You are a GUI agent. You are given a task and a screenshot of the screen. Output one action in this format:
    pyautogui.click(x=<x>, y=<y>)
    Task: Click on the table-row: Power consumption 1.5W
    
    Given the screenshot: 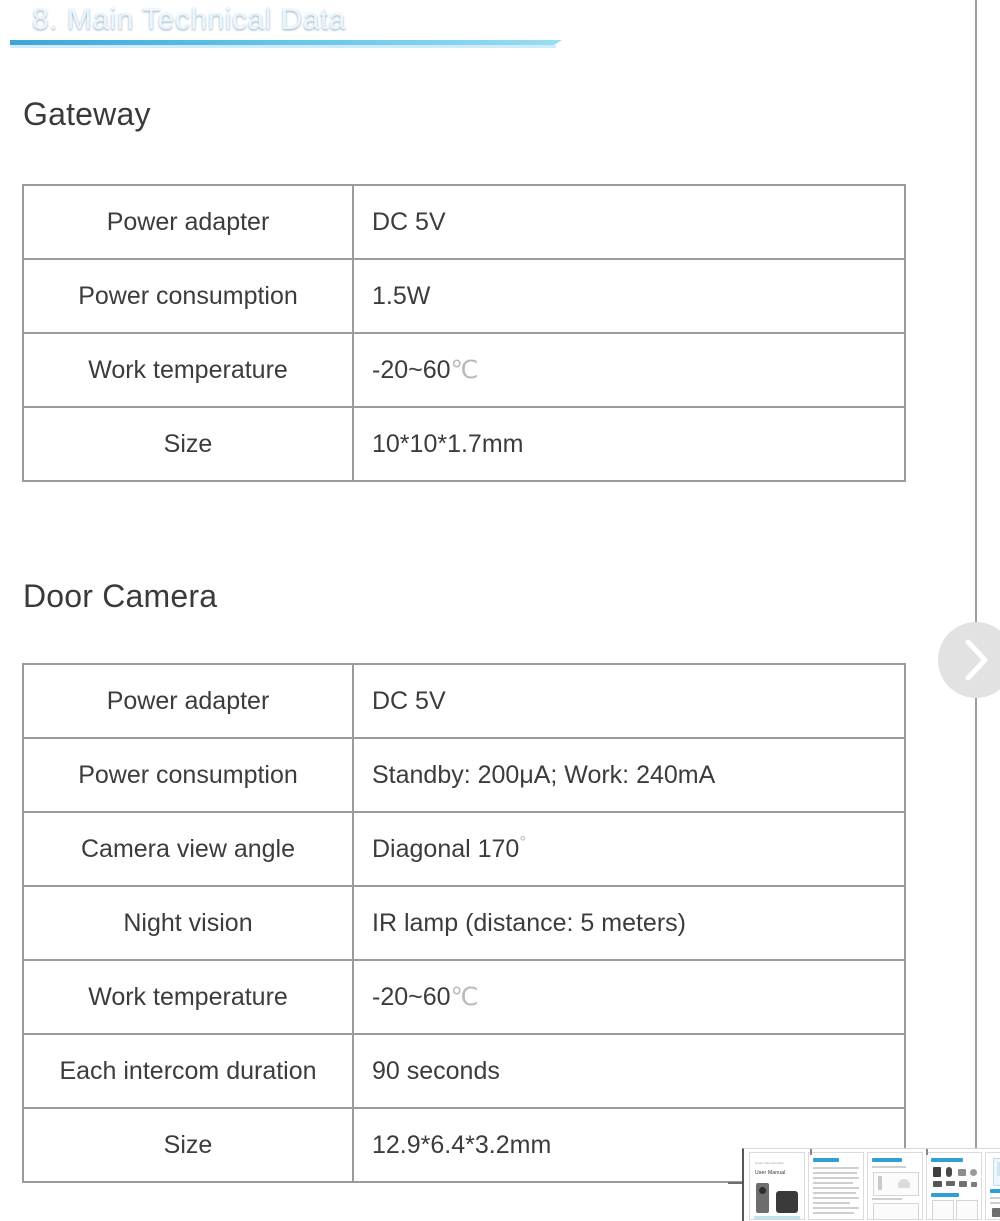 What is the action you would take?
    pyautogui.click(x=464, y=296)
    